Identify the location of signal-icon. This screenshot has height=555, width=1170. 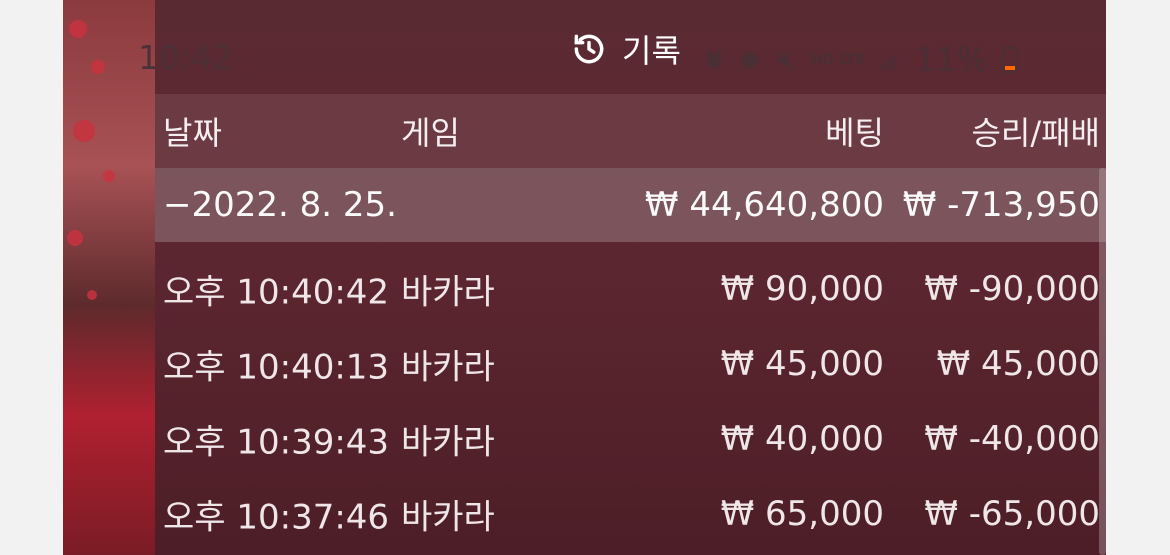
(888, 61).